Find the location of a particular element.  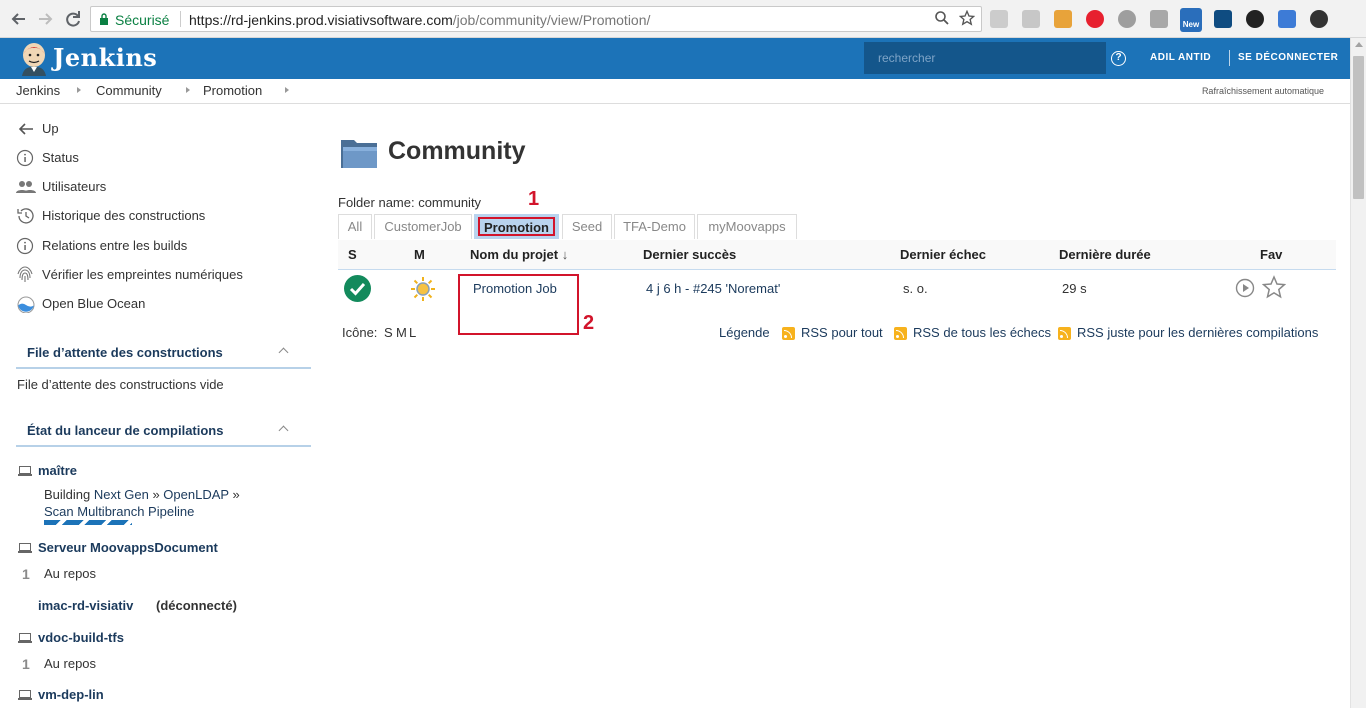

scroll-thumb is located at coordinates (1358, 127).